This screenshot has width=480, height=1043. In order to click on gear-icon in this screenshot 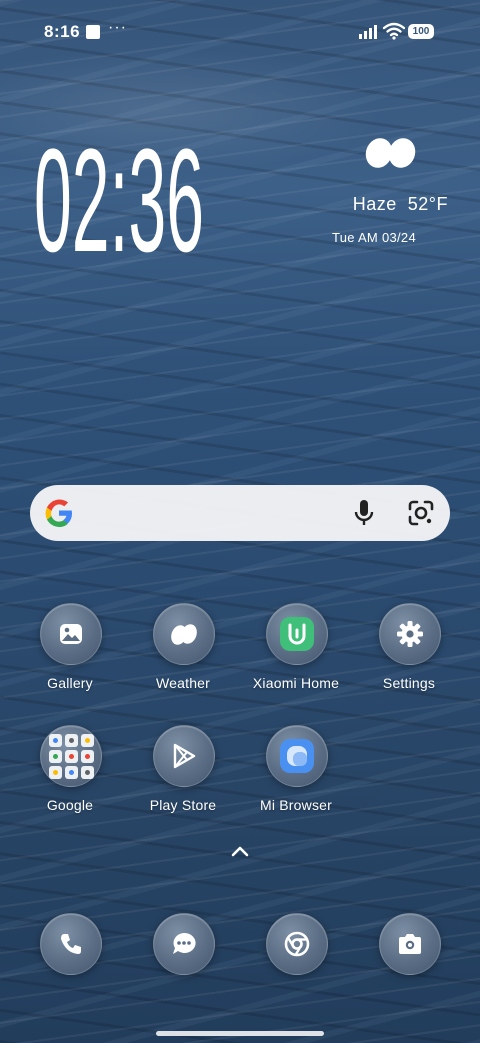, I will do `click(410, 634)`.